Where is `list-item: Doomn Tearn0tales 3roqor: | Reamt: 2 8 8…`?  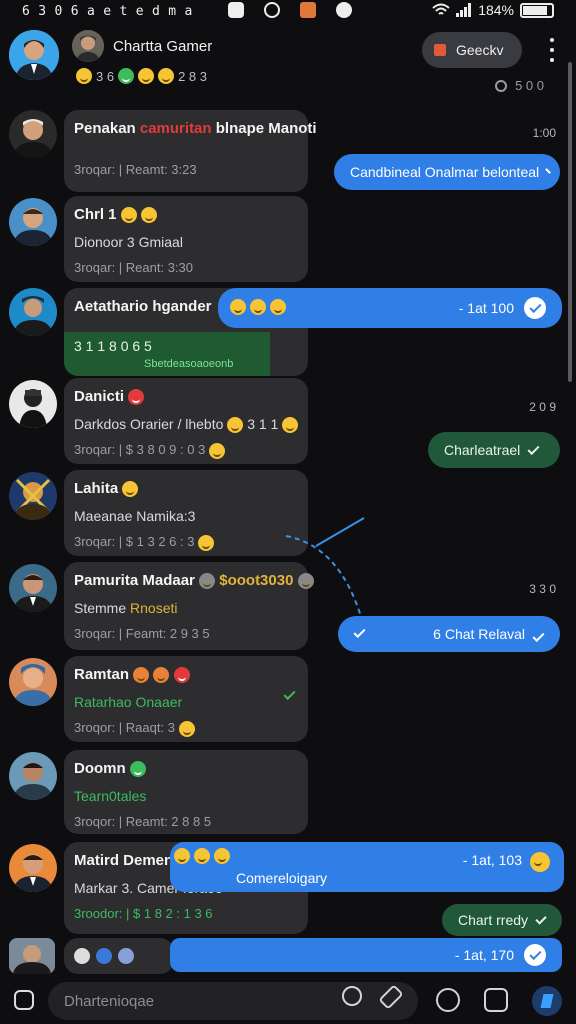 list-item: Doomn Tearn0tales 3roqor: | Reamt: 2 8 8… is located at coordinates (288, 794).